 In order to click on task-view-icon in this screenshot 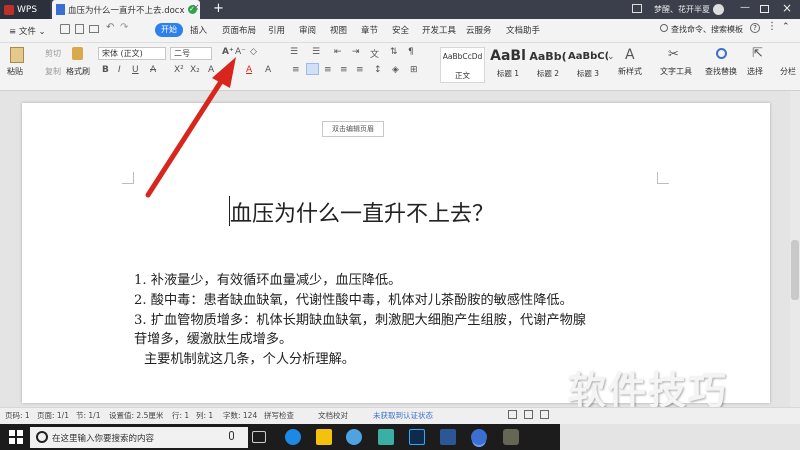, I will do `click(259, 437)`.